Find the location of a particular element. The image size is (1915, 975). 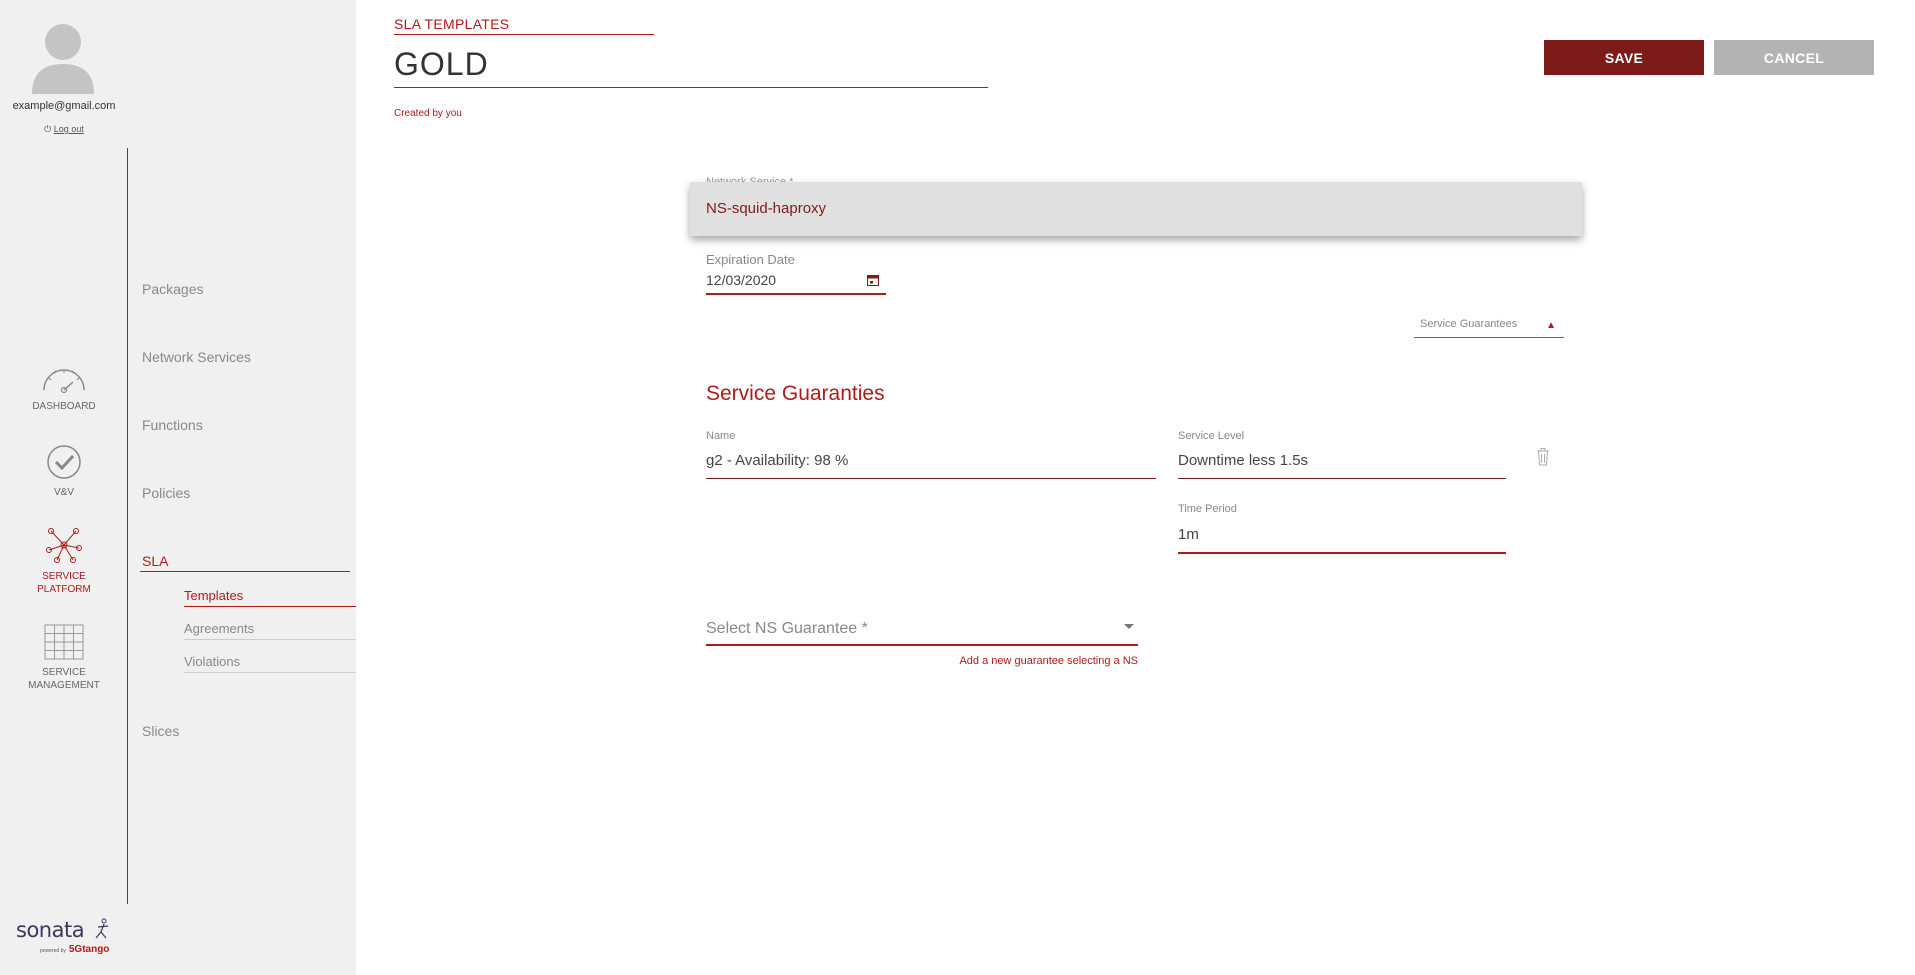

ns-guarantee-placeholder: Select NS Guarantee * is located at coordinates (787, 628).